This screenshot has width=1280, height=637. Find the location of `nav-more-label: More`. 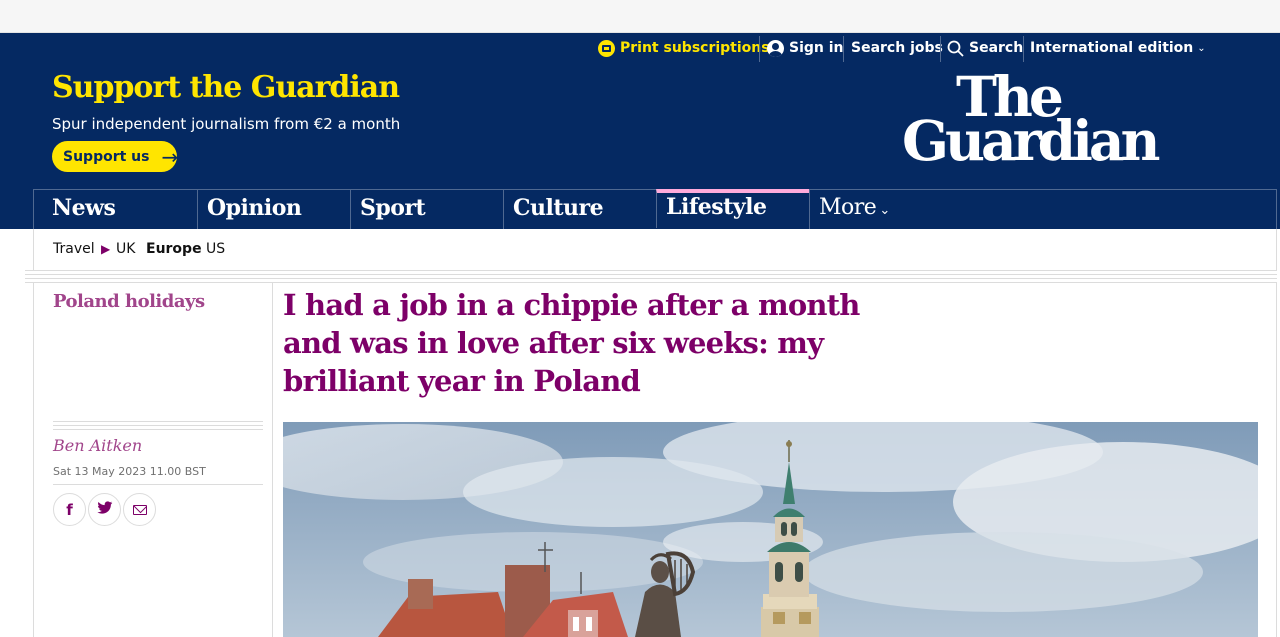

nav-more-label: More is located at coordinates (848, 207).